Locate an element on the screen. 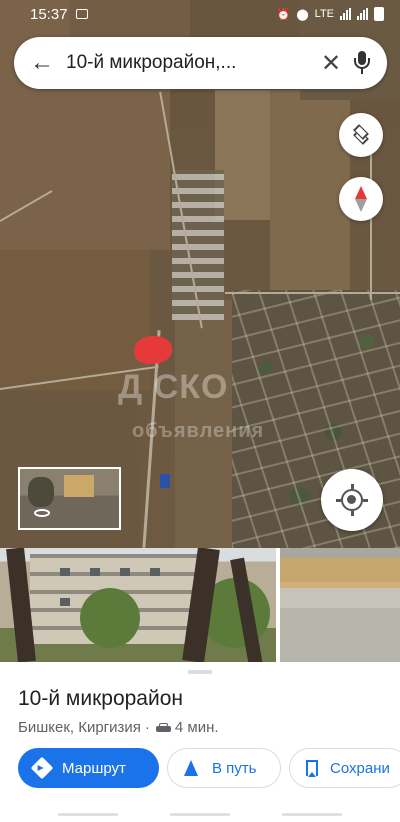 The image size is (400, 822). location-marker is located at coordinates (153, 350).